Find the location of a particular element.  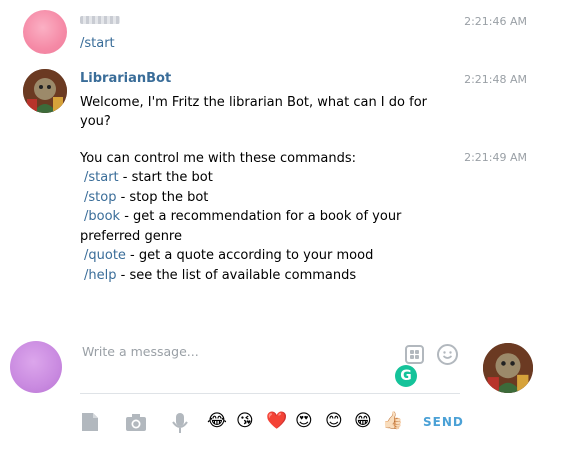

message-text: /start is located at coordinates (97, 44).